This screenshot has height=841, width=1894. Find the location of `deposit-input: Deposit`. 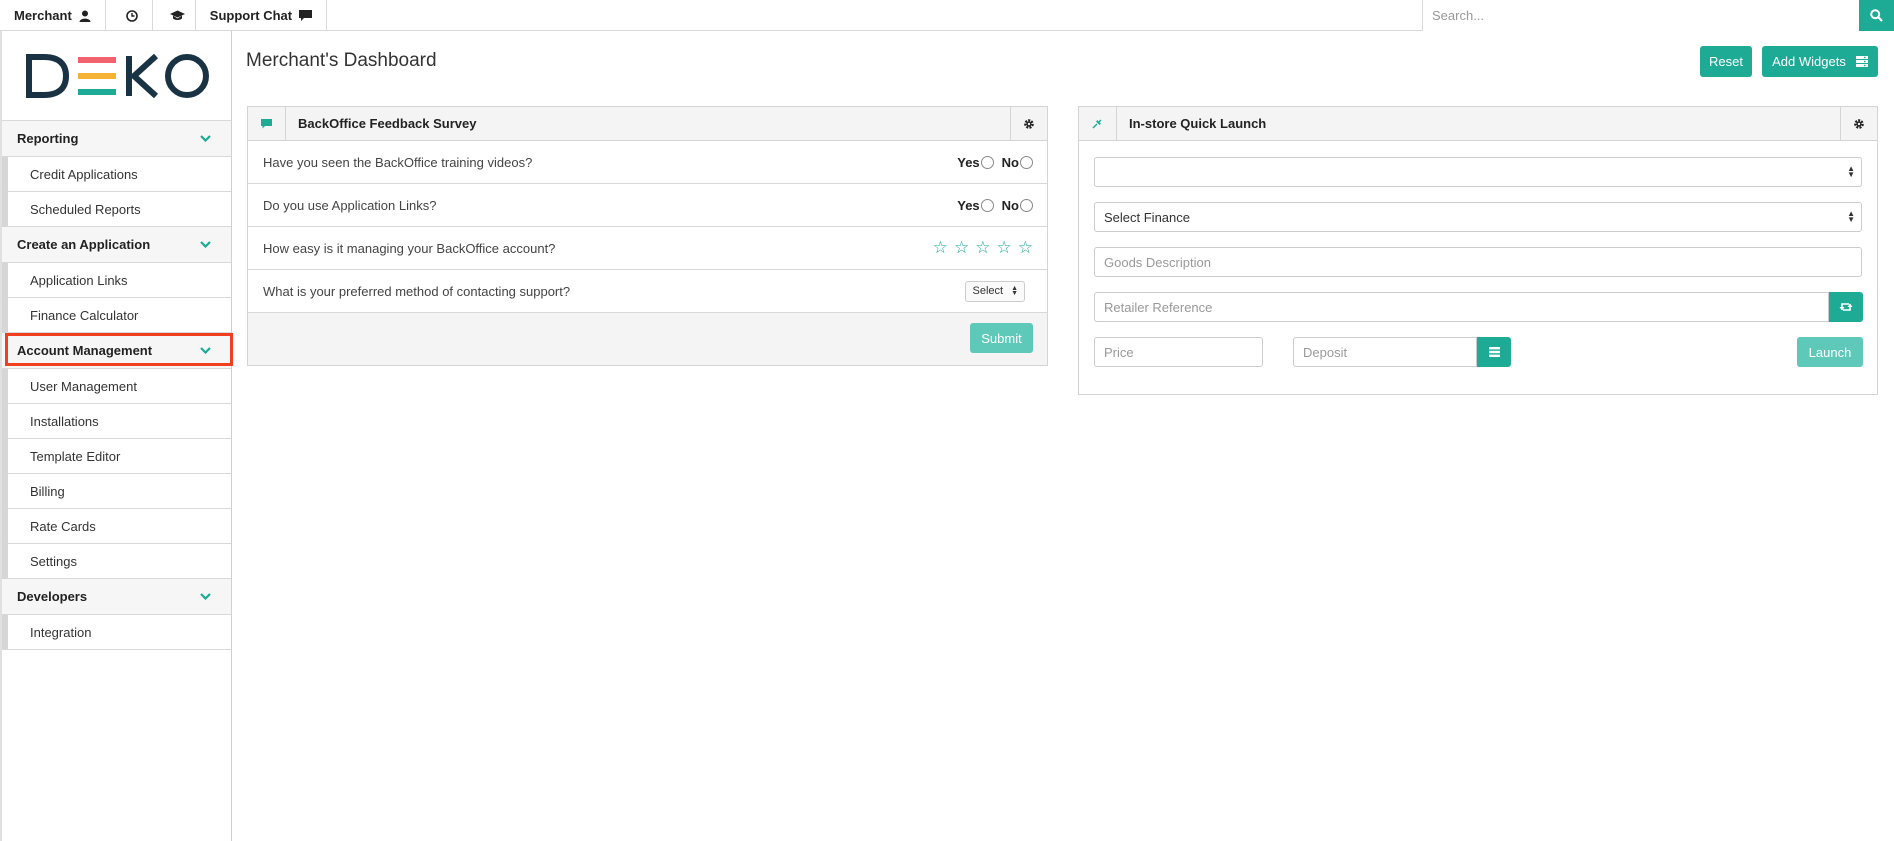

deposit-input: Deposit is located at coordinates (1385, 352).